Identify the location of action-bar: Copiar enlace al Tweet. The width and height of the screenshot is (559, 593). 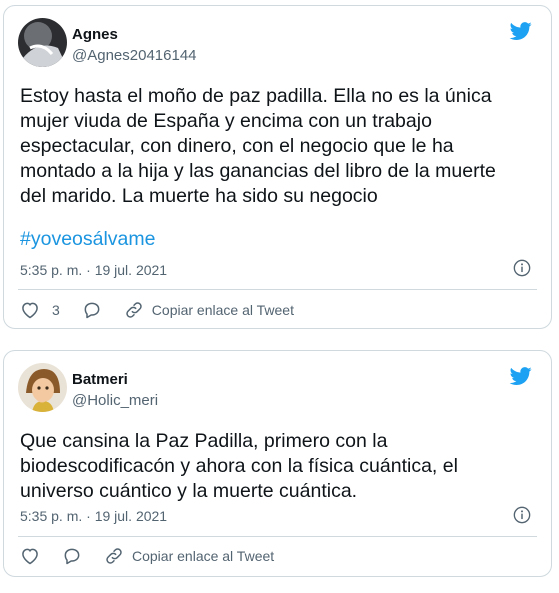
(158, 556).